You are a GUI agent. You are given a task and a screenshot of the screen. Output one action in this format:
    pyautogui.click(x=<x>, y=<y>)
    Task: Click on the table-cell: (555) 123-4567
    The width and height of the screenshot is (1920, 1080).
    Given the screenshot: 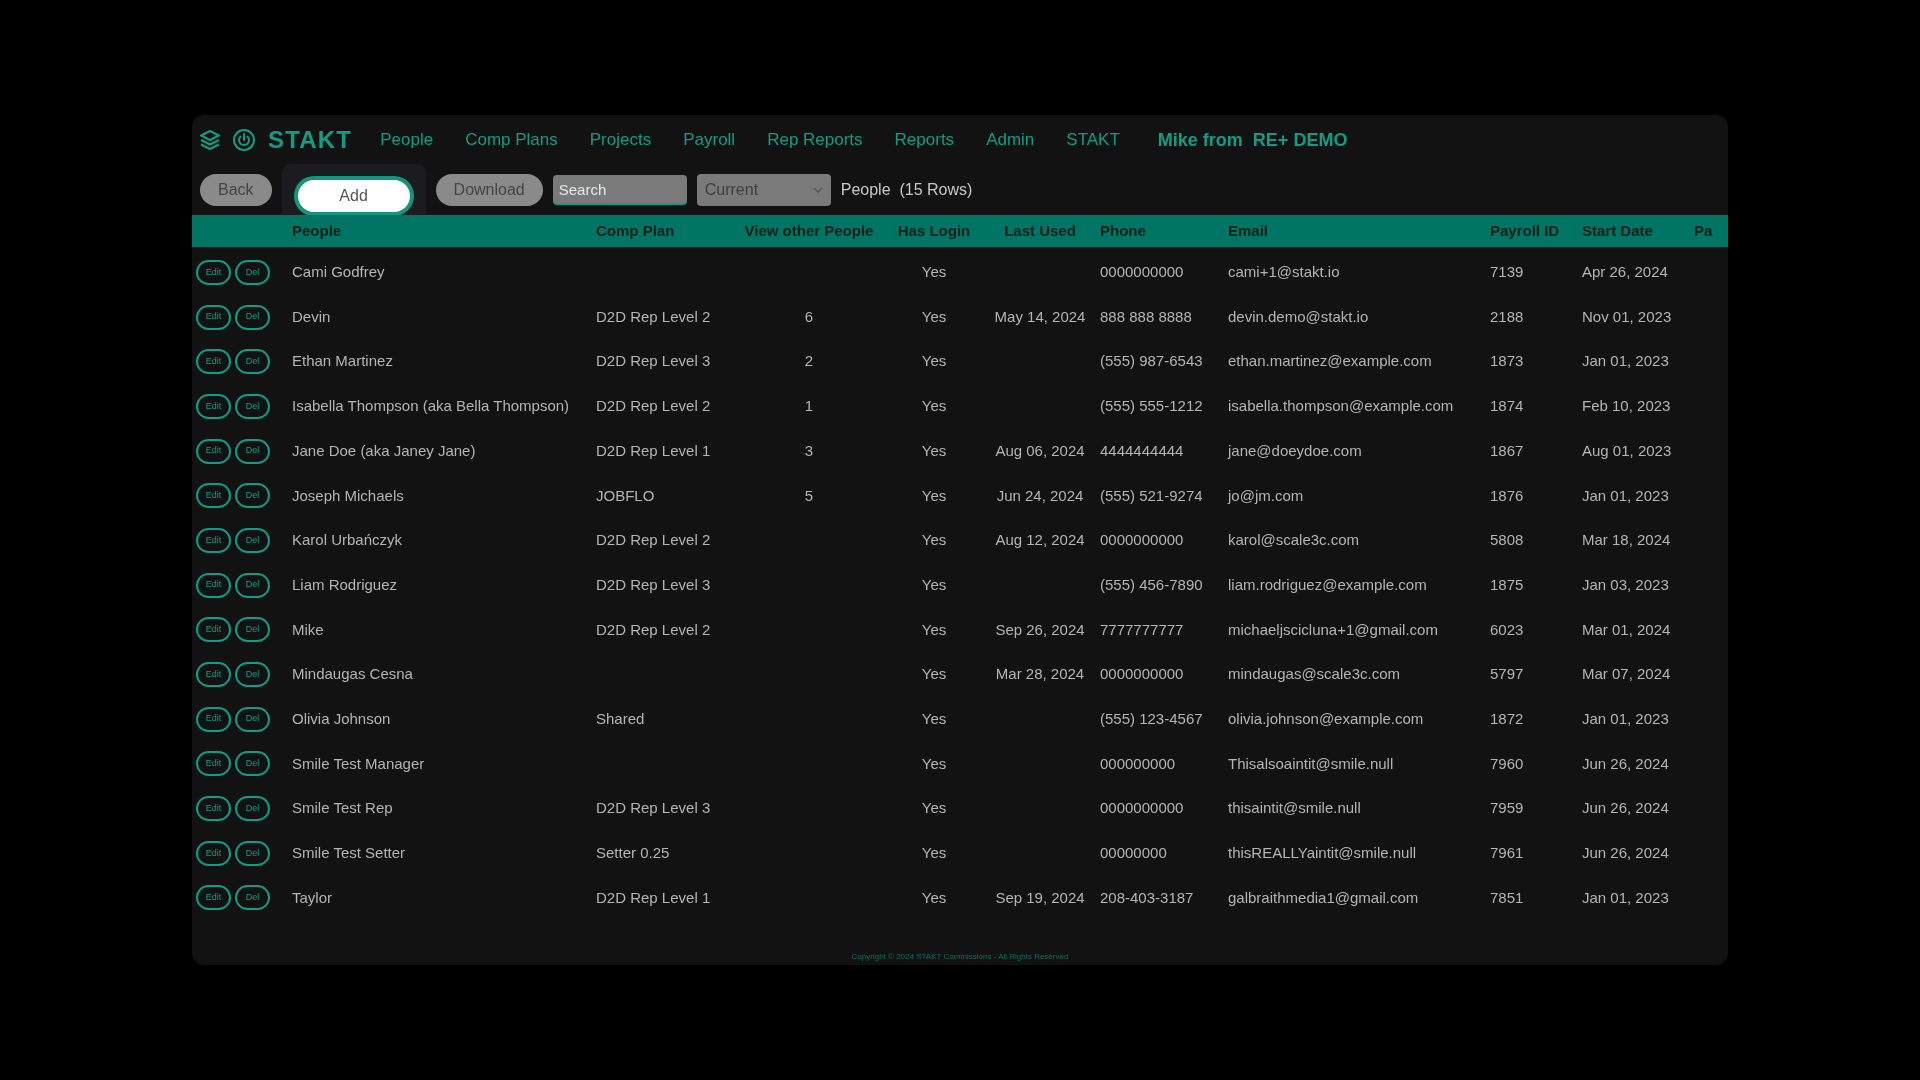 What is the action you would take?
    pyautogui.click(x=1151, y=718)
    